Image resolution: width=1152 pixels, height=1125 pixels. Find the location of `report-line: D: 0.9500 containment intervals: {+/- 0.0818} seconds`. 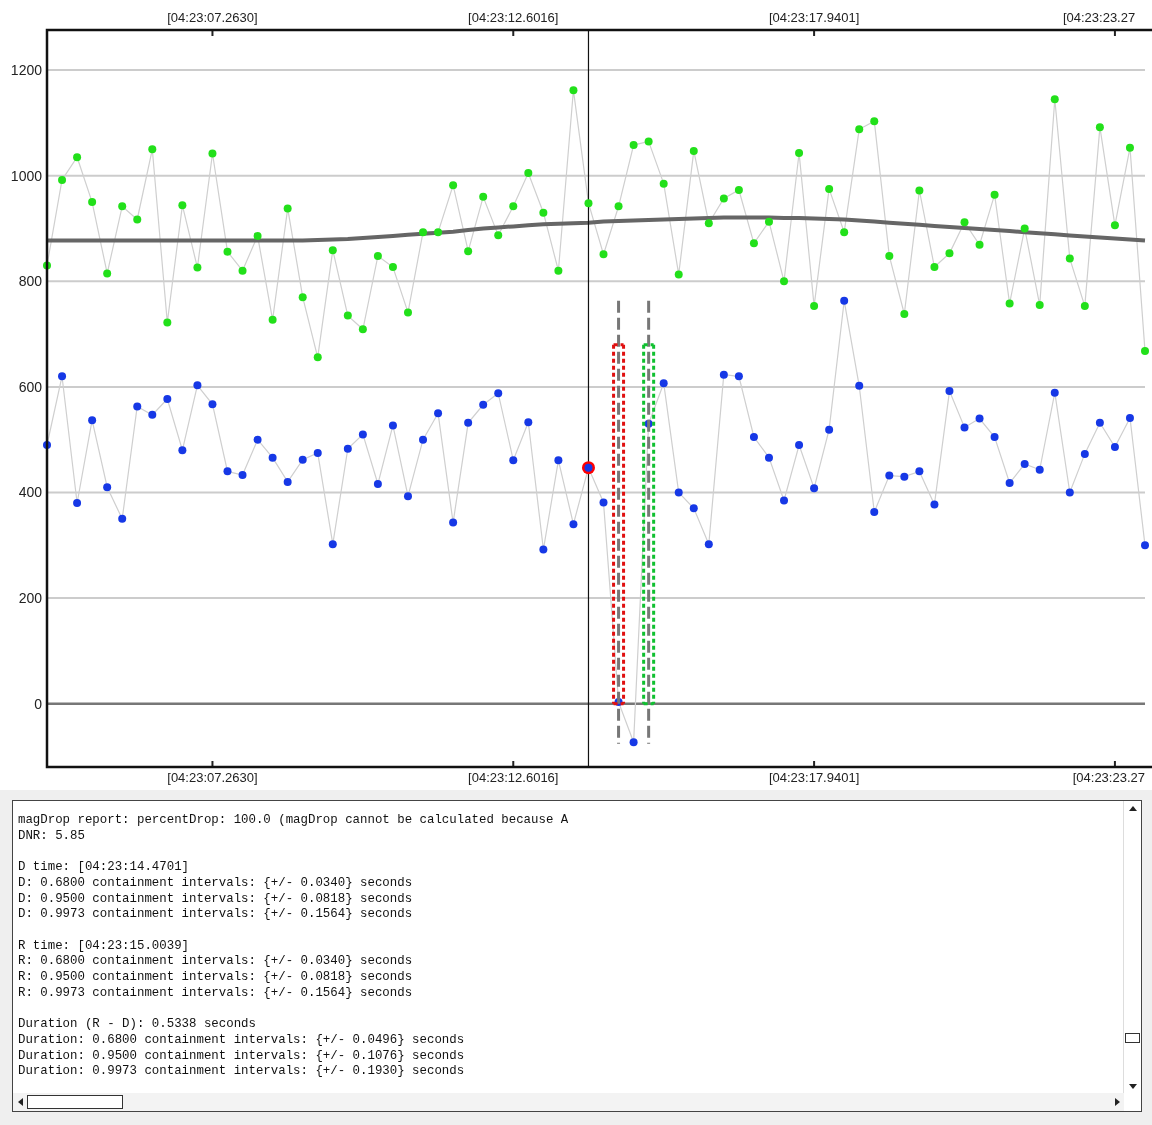

report-line: D: 0.9500 containment intervals: {+/- 0.0818} seconds is located at coordinates (215, 899).